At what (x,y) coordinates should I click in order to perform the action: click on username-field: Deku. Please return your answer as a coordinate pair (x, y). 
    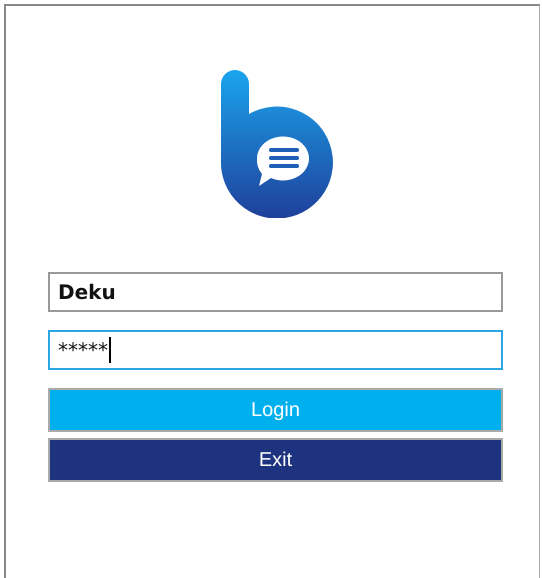
    Looking at the image, I should click on (275, 292).